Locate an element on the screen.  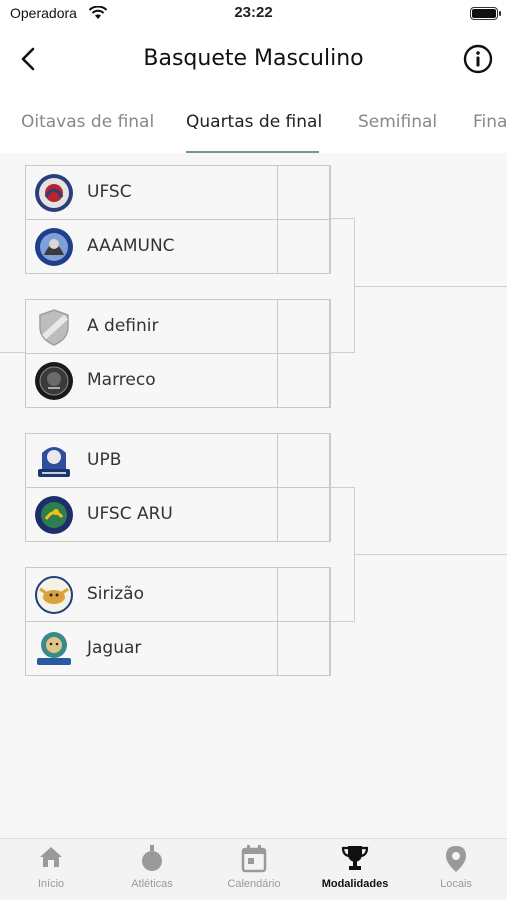
trophy-icon is located at coordinates (355, 858).